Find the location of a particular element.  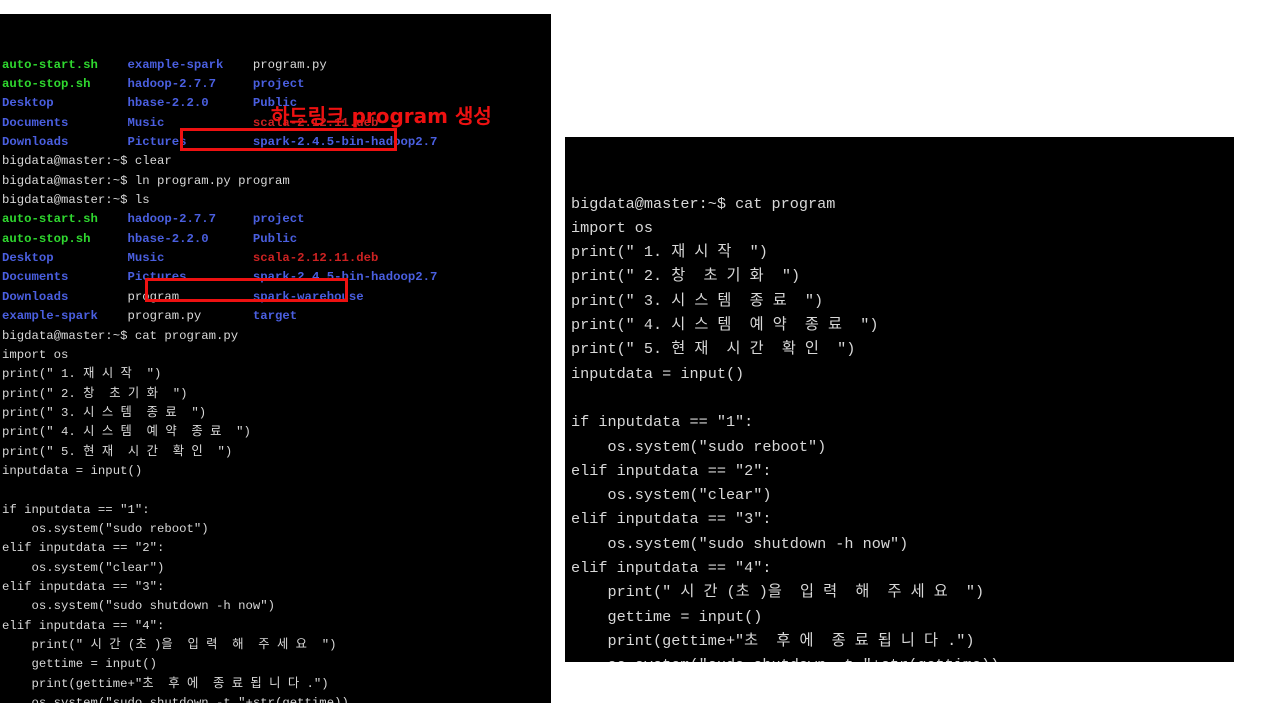

ls-entry-auto-start.sh: auto-start.sh is located at coordinates (65, 219).